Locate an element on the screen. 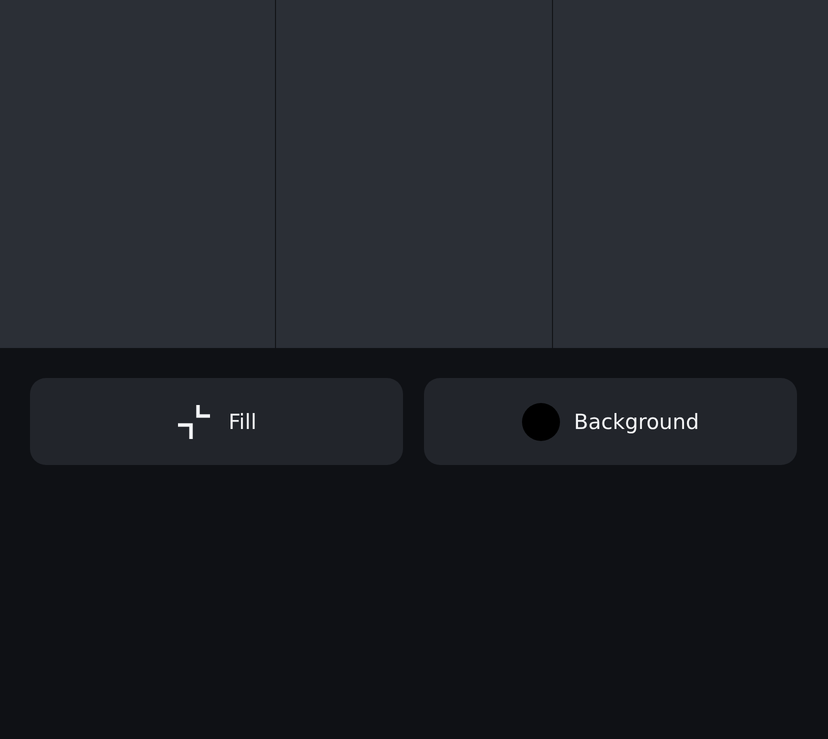 This screenshot has height=739, width=828. fill-button: Fill is located at coordinates (216, 421).